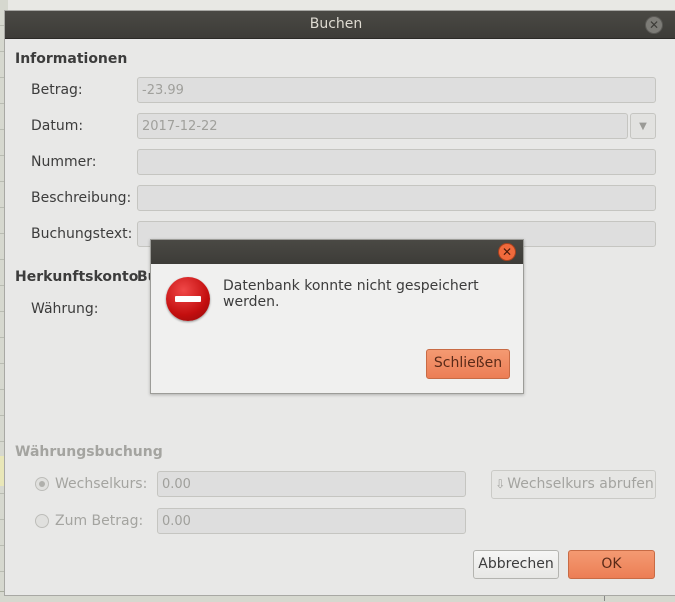 This screenshot has height=602, width=675. What do you see at coordinates (311, 521) in the screenshot?
I see `target-amount-field: 0.00` at bounding box center [311, 521].